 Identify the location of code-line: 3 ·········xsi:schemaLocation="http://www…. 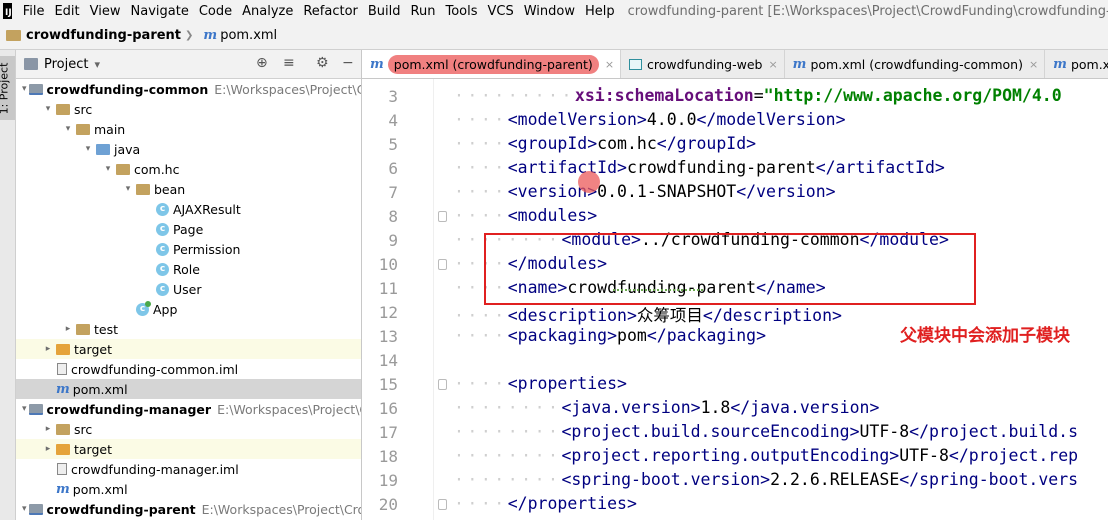
(735, 97).